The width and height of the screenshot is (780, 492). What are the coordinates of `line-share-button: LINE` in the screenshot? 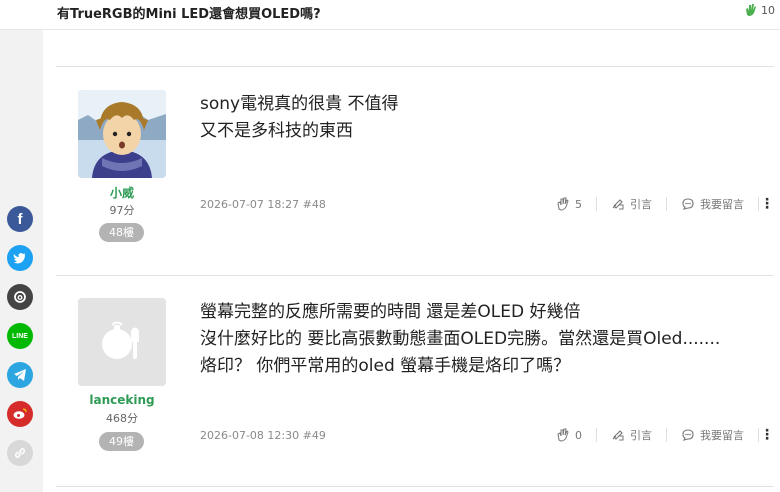 It's located at (20, 336).